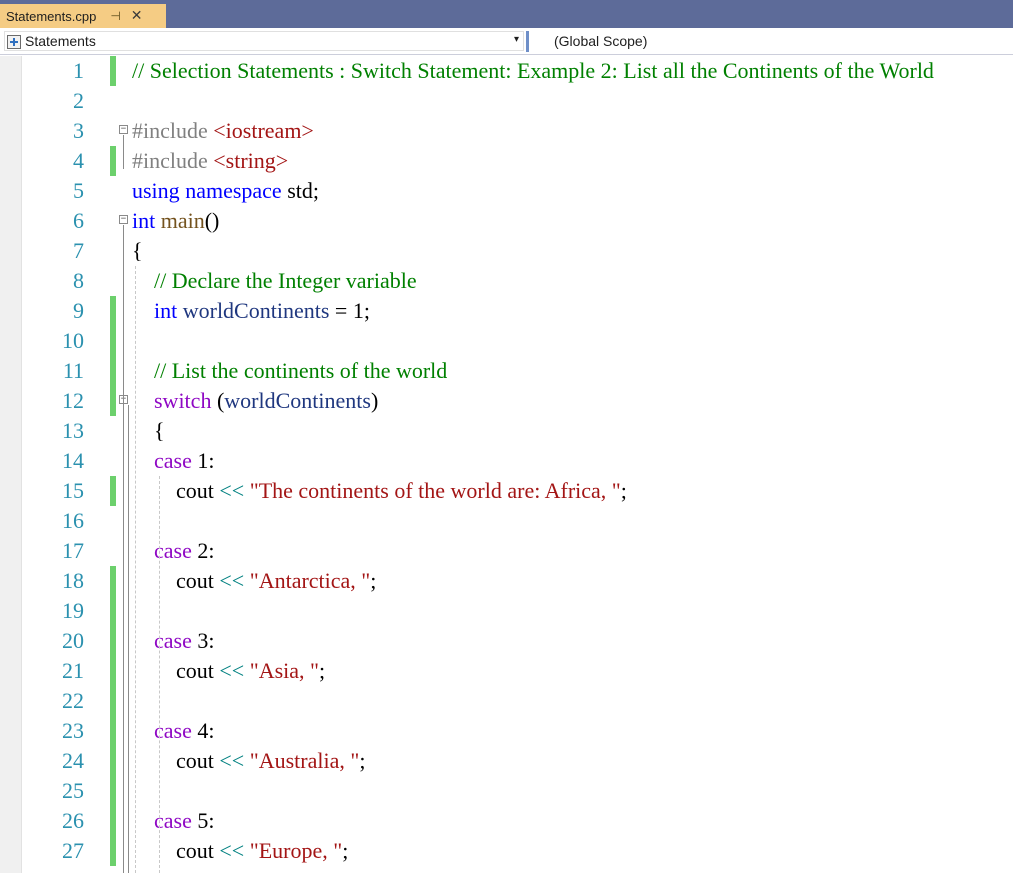 The width and height of the screenshot is (1013, 873). Describe the element at coordinates (517, 281) in the screenshot. I see `code-line: 8 // Declare the Integer variable` at that location.